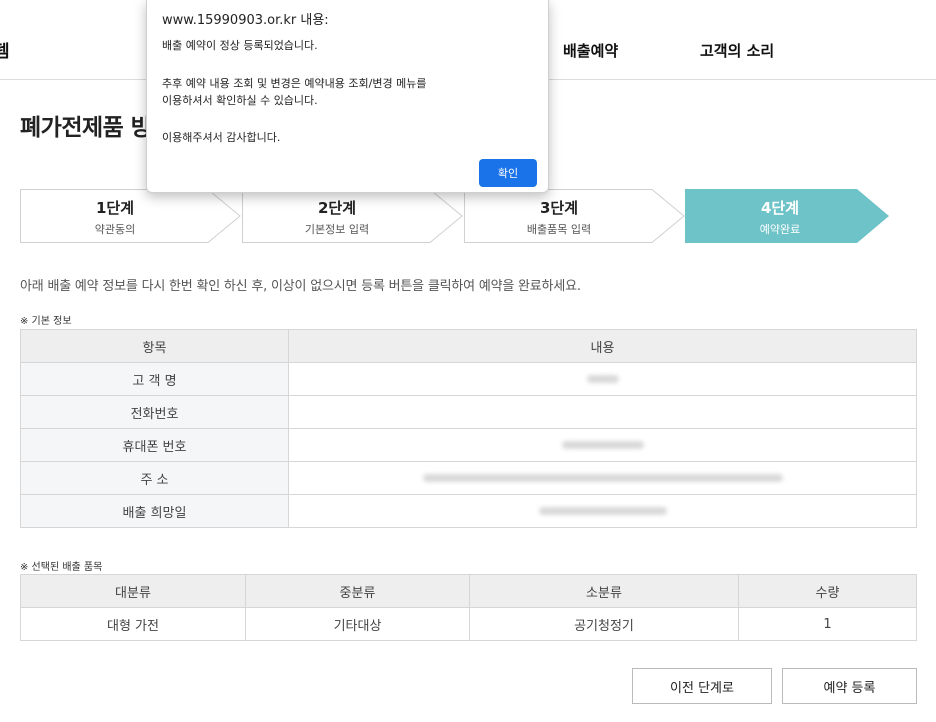 The height and width of the screenshot is (722, 936). I want to click on column-header-middle-category: 중분류, so click(357, 591).